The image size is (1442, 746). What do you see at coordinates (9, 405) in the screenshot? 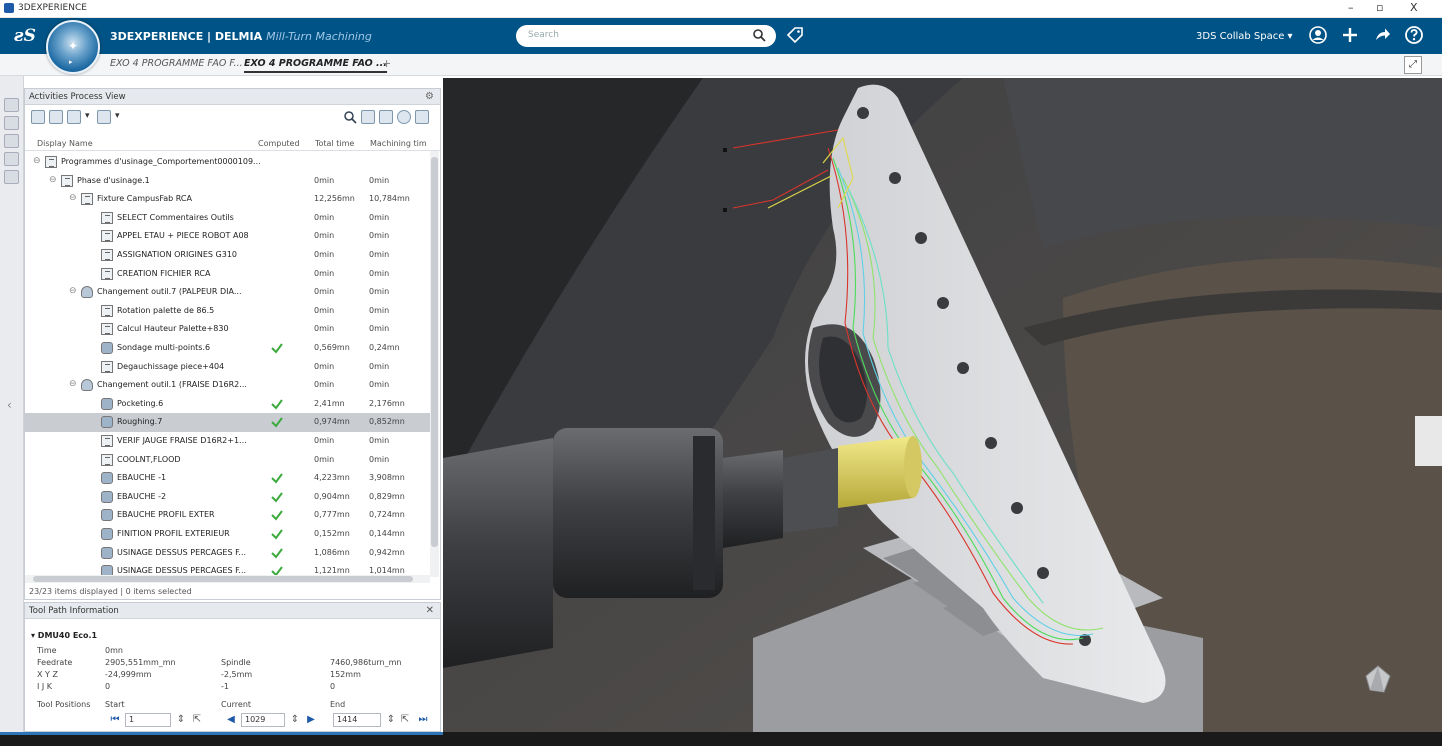
I see `collapse-panel-icon: ‹` at bounding box center [9, 405].